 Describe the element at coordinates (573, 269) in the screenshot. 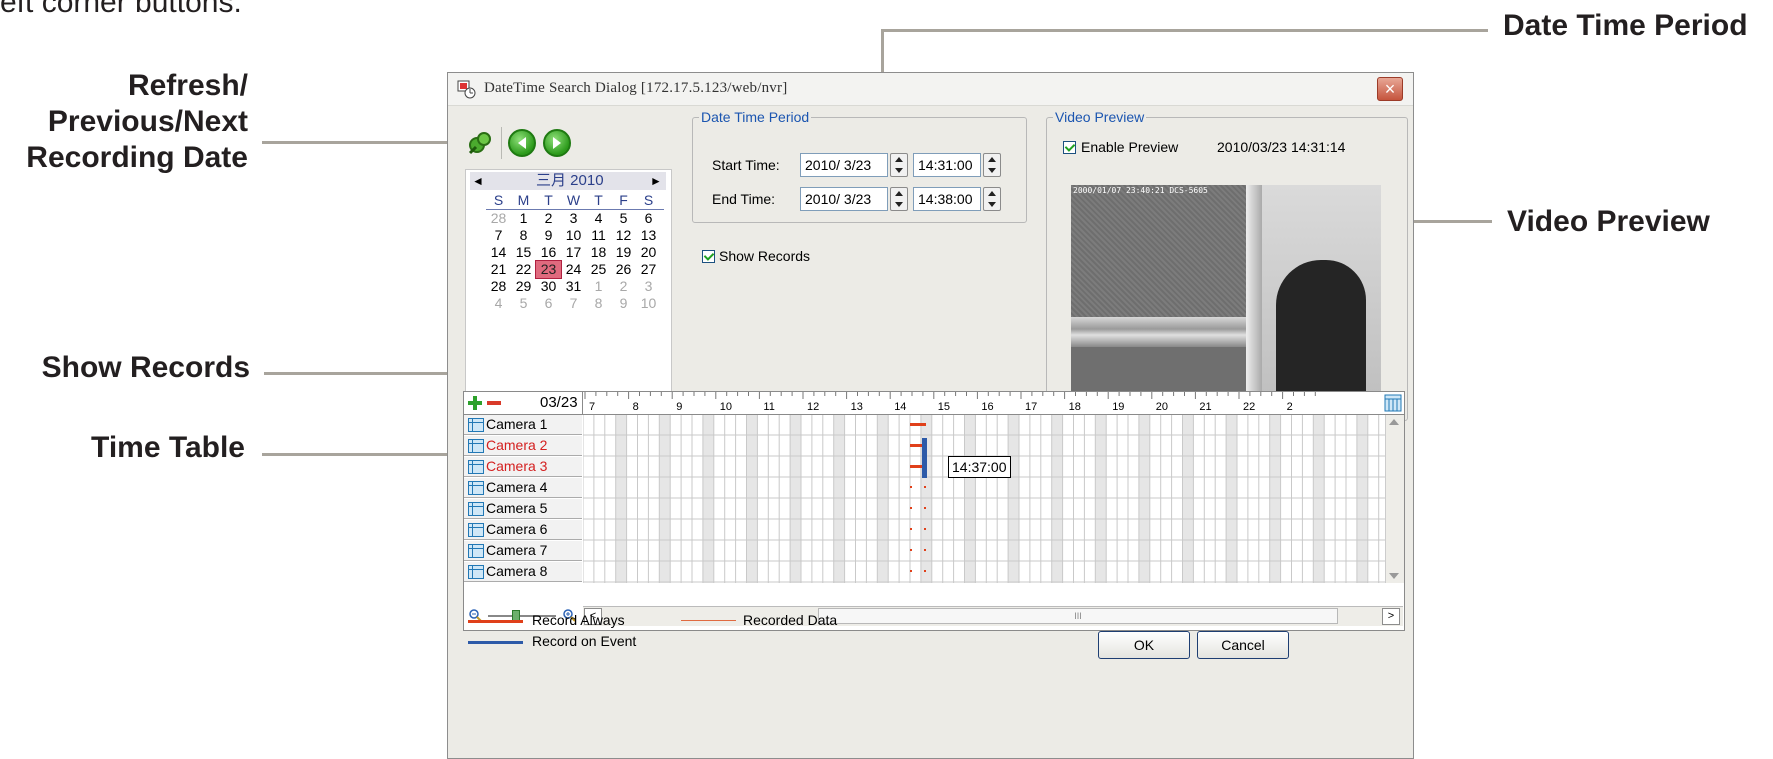

I see `calendar-day: 24` at that location.